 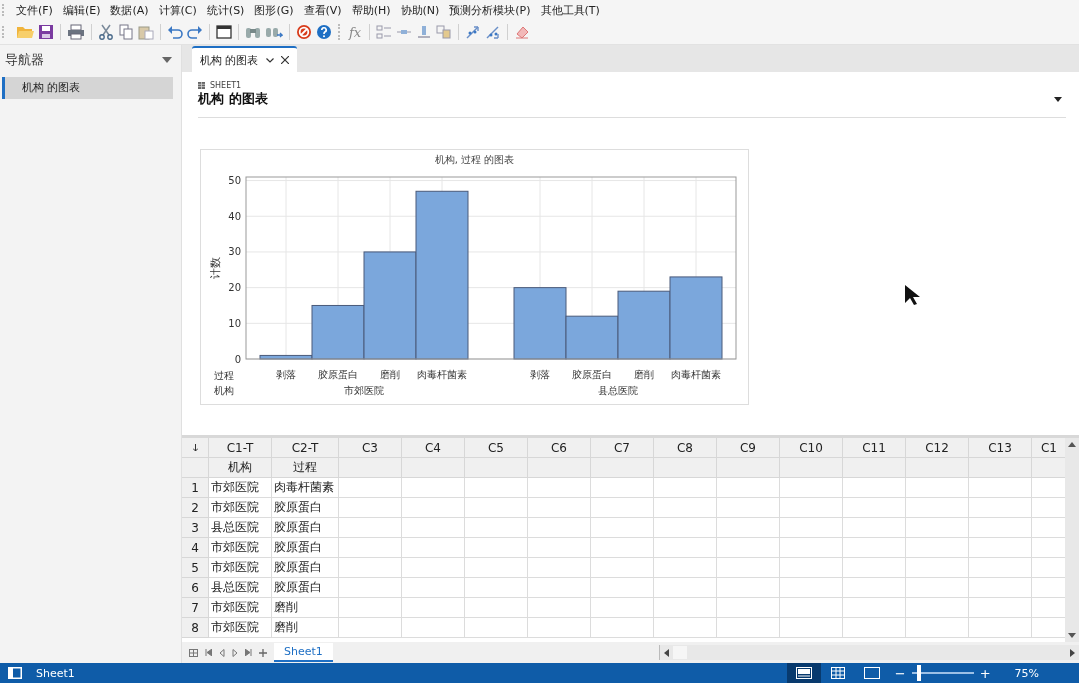 What do you see at coordinates (46, 32) in the screenshot?
I see `save-icon` at bounding box center [46, 32].